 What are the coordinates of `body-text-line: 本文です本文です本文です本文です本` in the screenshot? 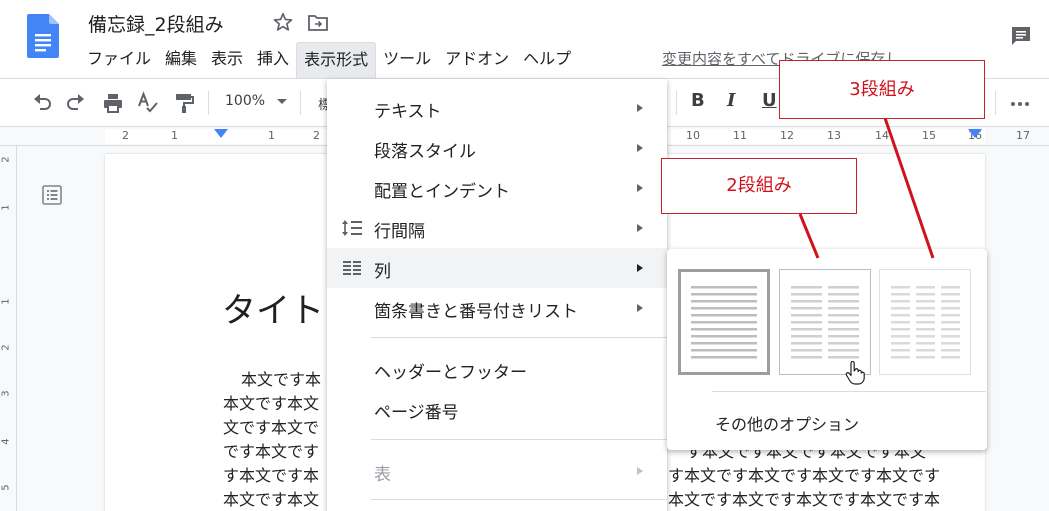 It's located at (823, 498).